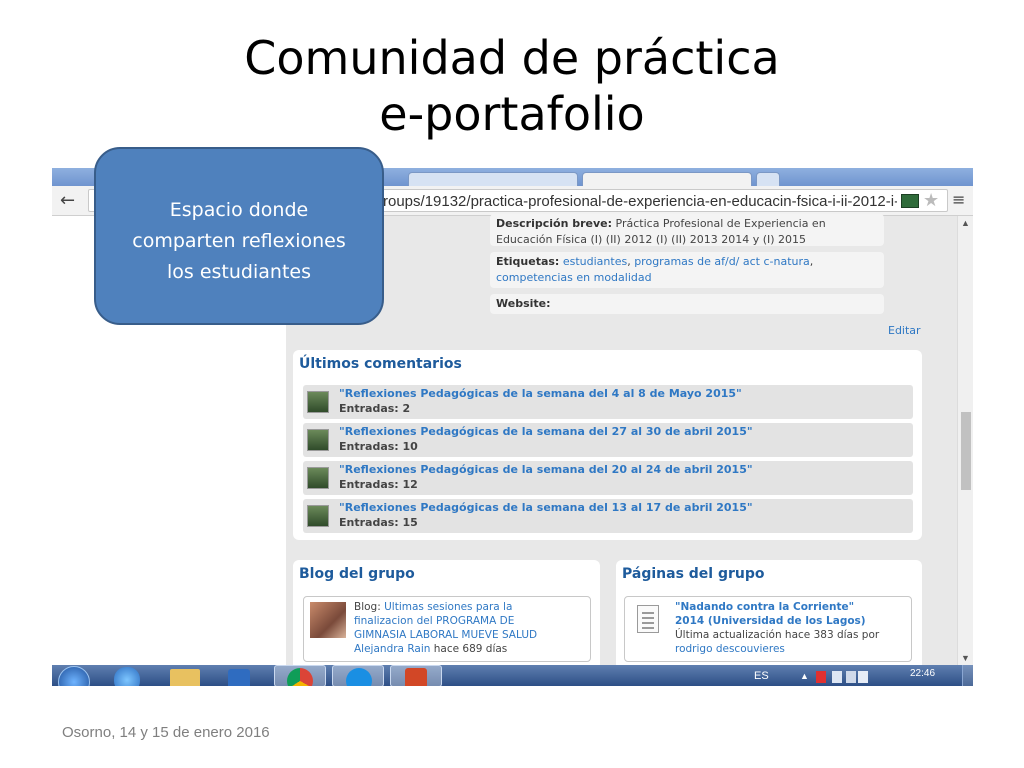 The width and height of the screenshot is (1024, 768). What do you see at coordinates (300, 675) in the screenshot?
I see `chrome-icon` at bounding box center [300, 675].